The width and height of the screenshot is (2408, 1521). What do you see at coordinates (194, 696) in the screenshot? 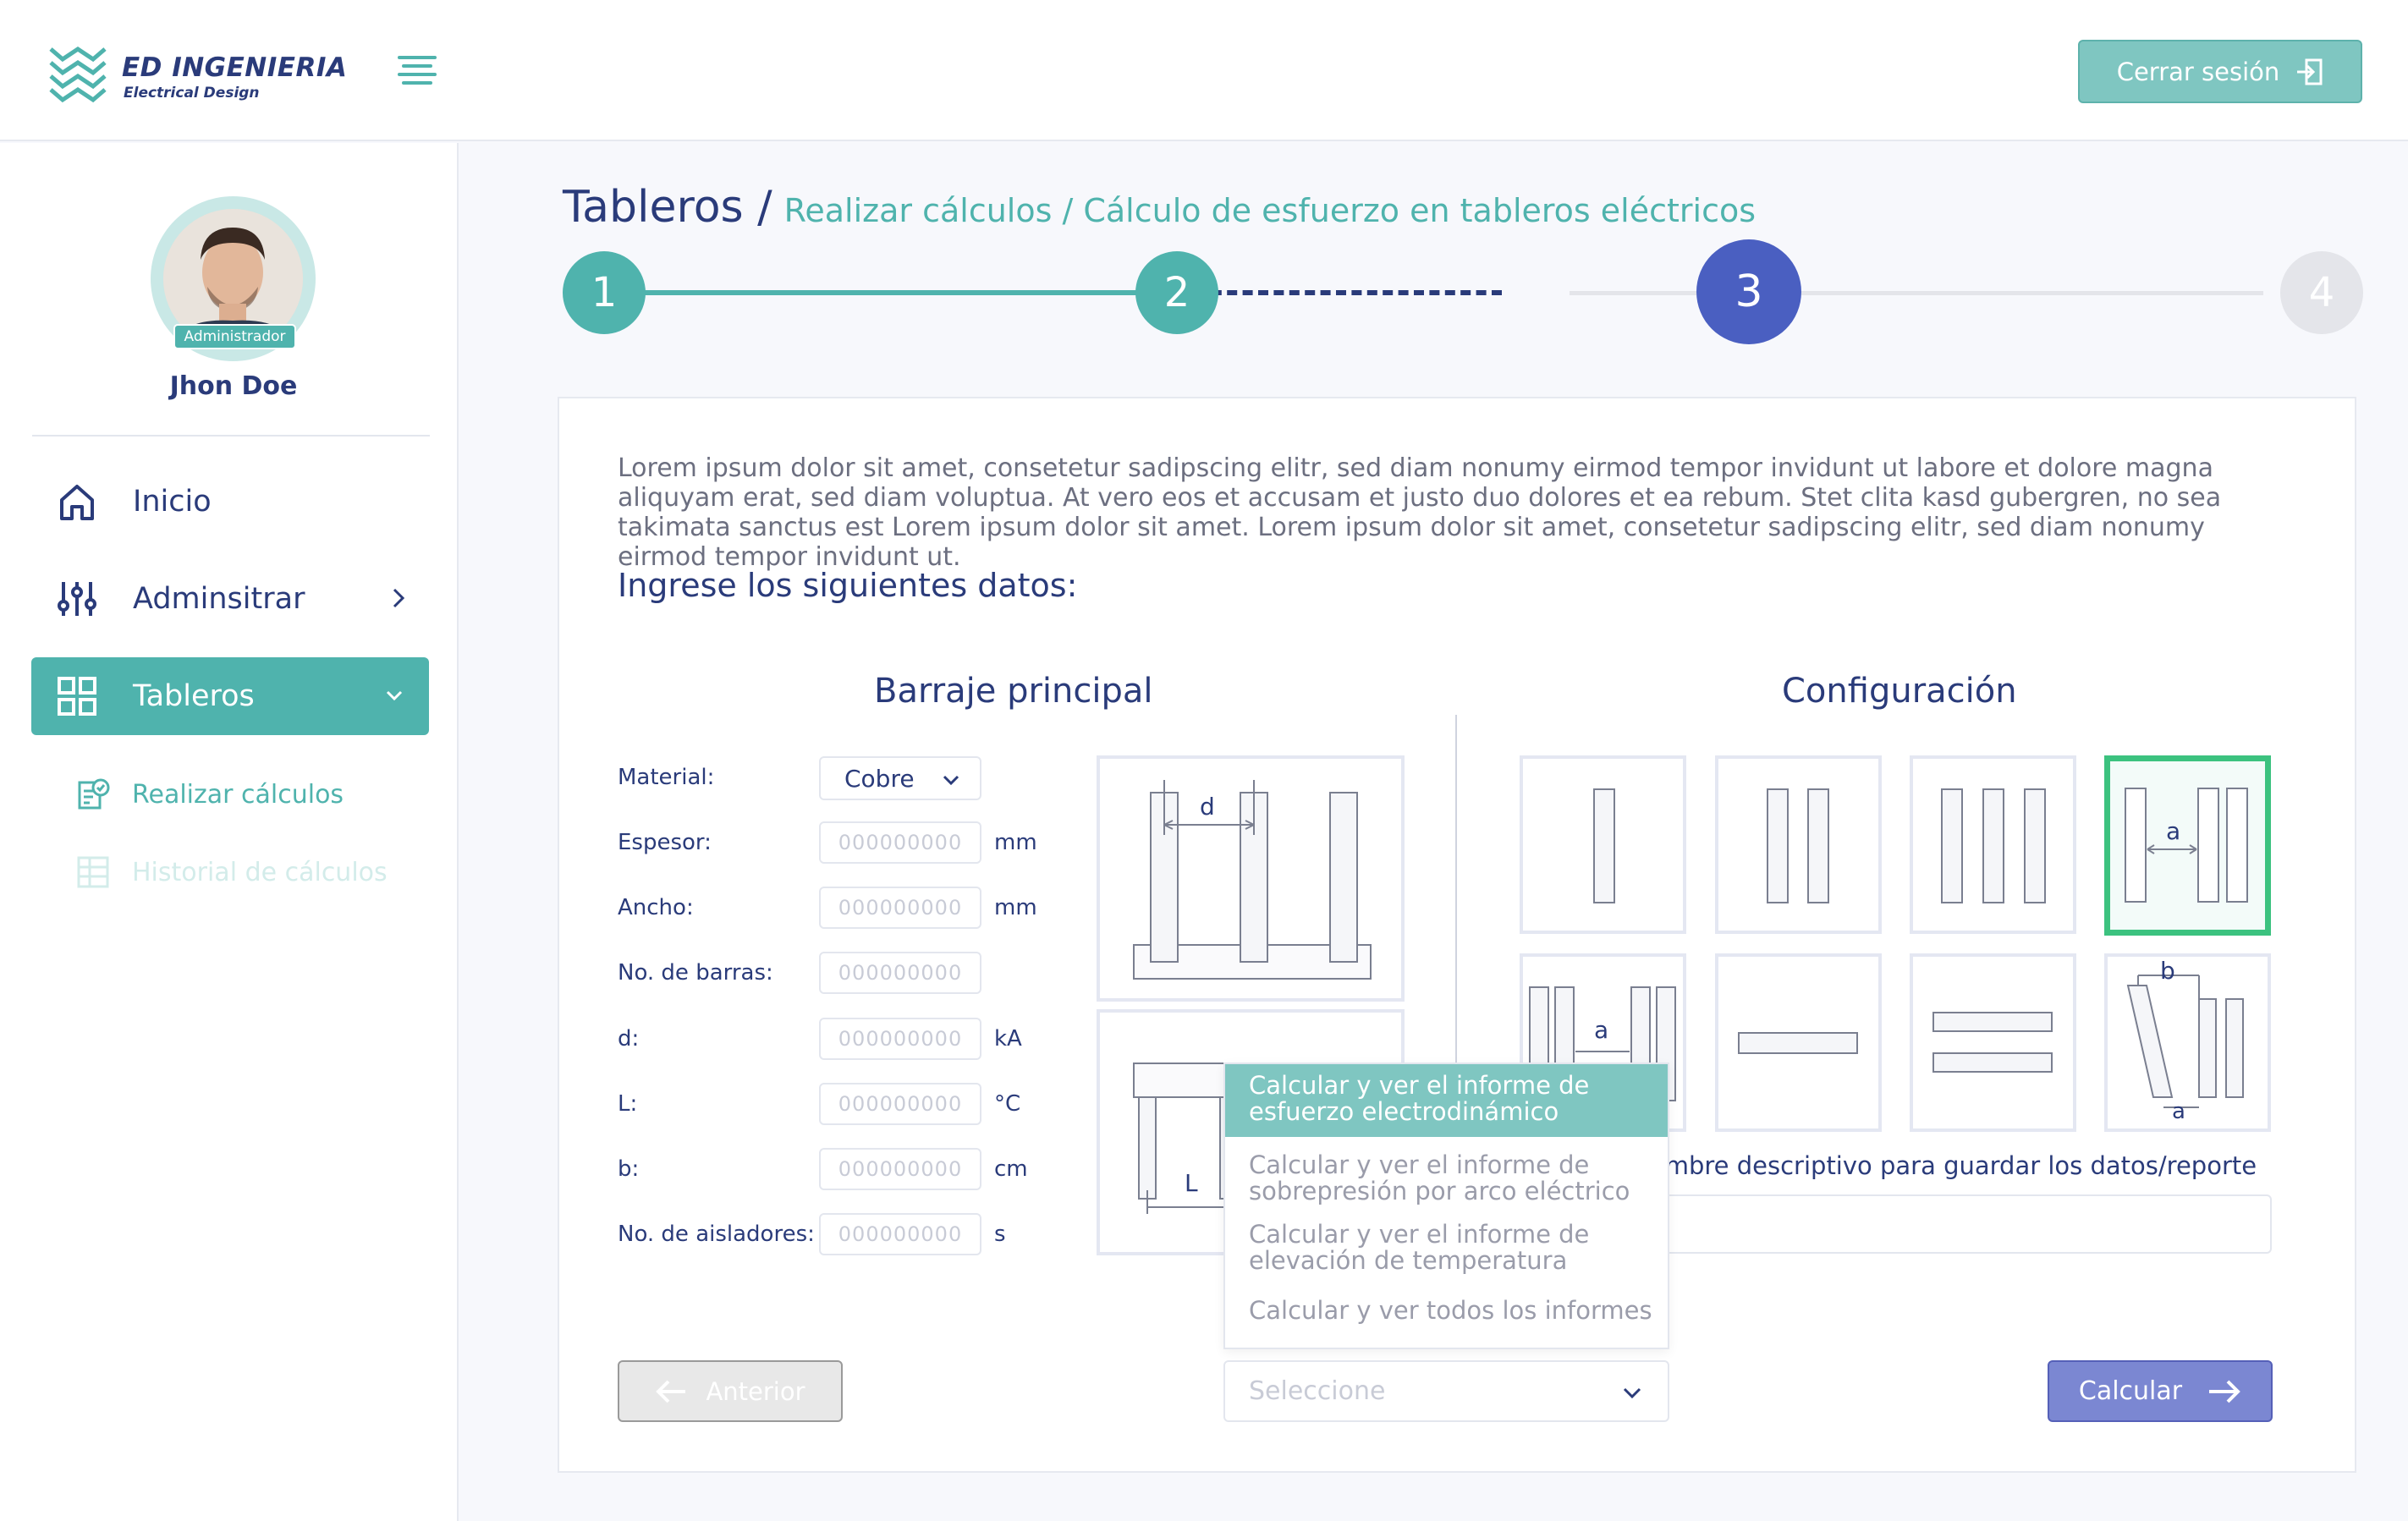
I see `nav-label: Tableros` at bounding box center [194, 696].